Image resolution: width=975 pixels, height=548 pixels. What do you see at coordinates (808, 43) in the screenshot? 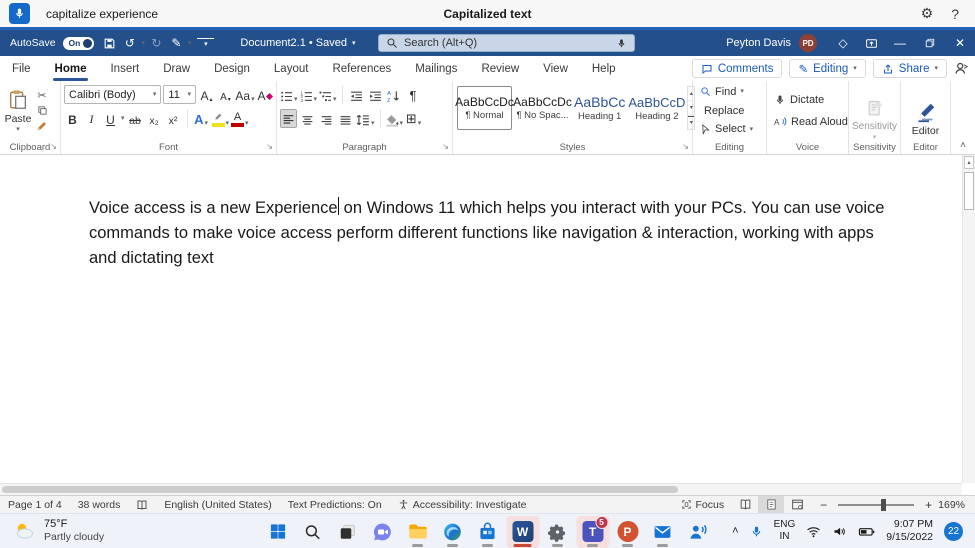
I see `user-avatar: PD` at bounding box center [808, 43].